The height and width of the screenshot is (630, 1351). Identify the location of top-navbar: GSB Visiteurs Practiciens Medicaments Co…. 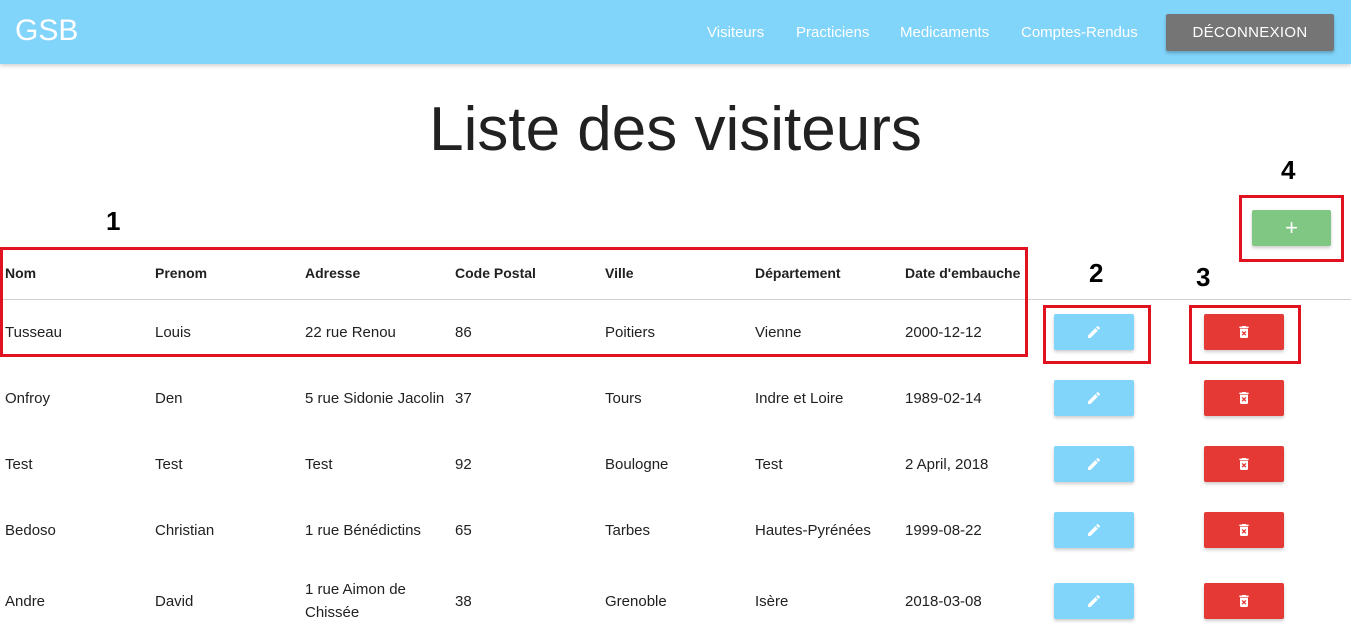
(675, 32).